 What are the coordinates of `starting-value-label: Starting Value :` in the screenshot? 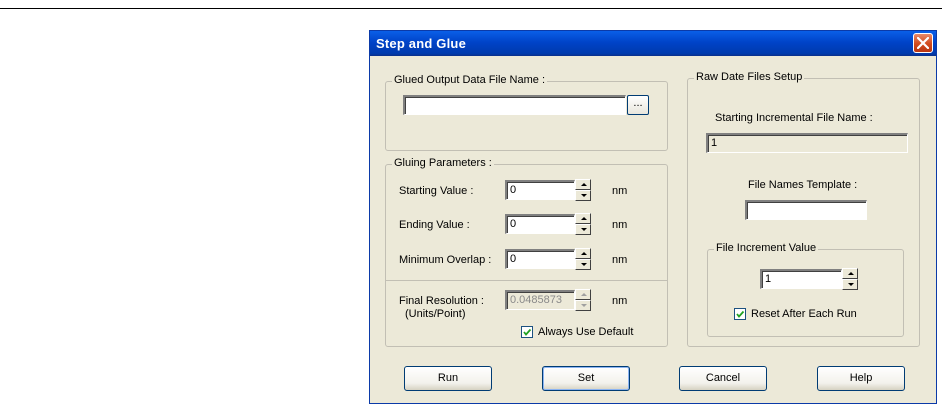 It's located at (436, 191).